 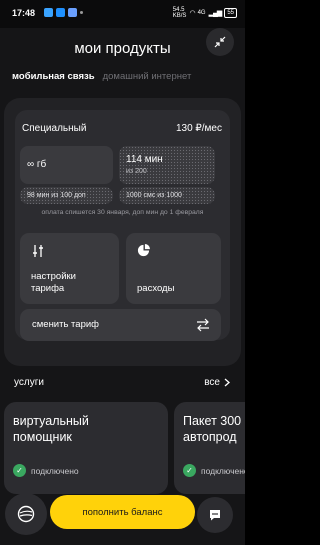 I want to click on vk-icon, so click(x=48, y=12).